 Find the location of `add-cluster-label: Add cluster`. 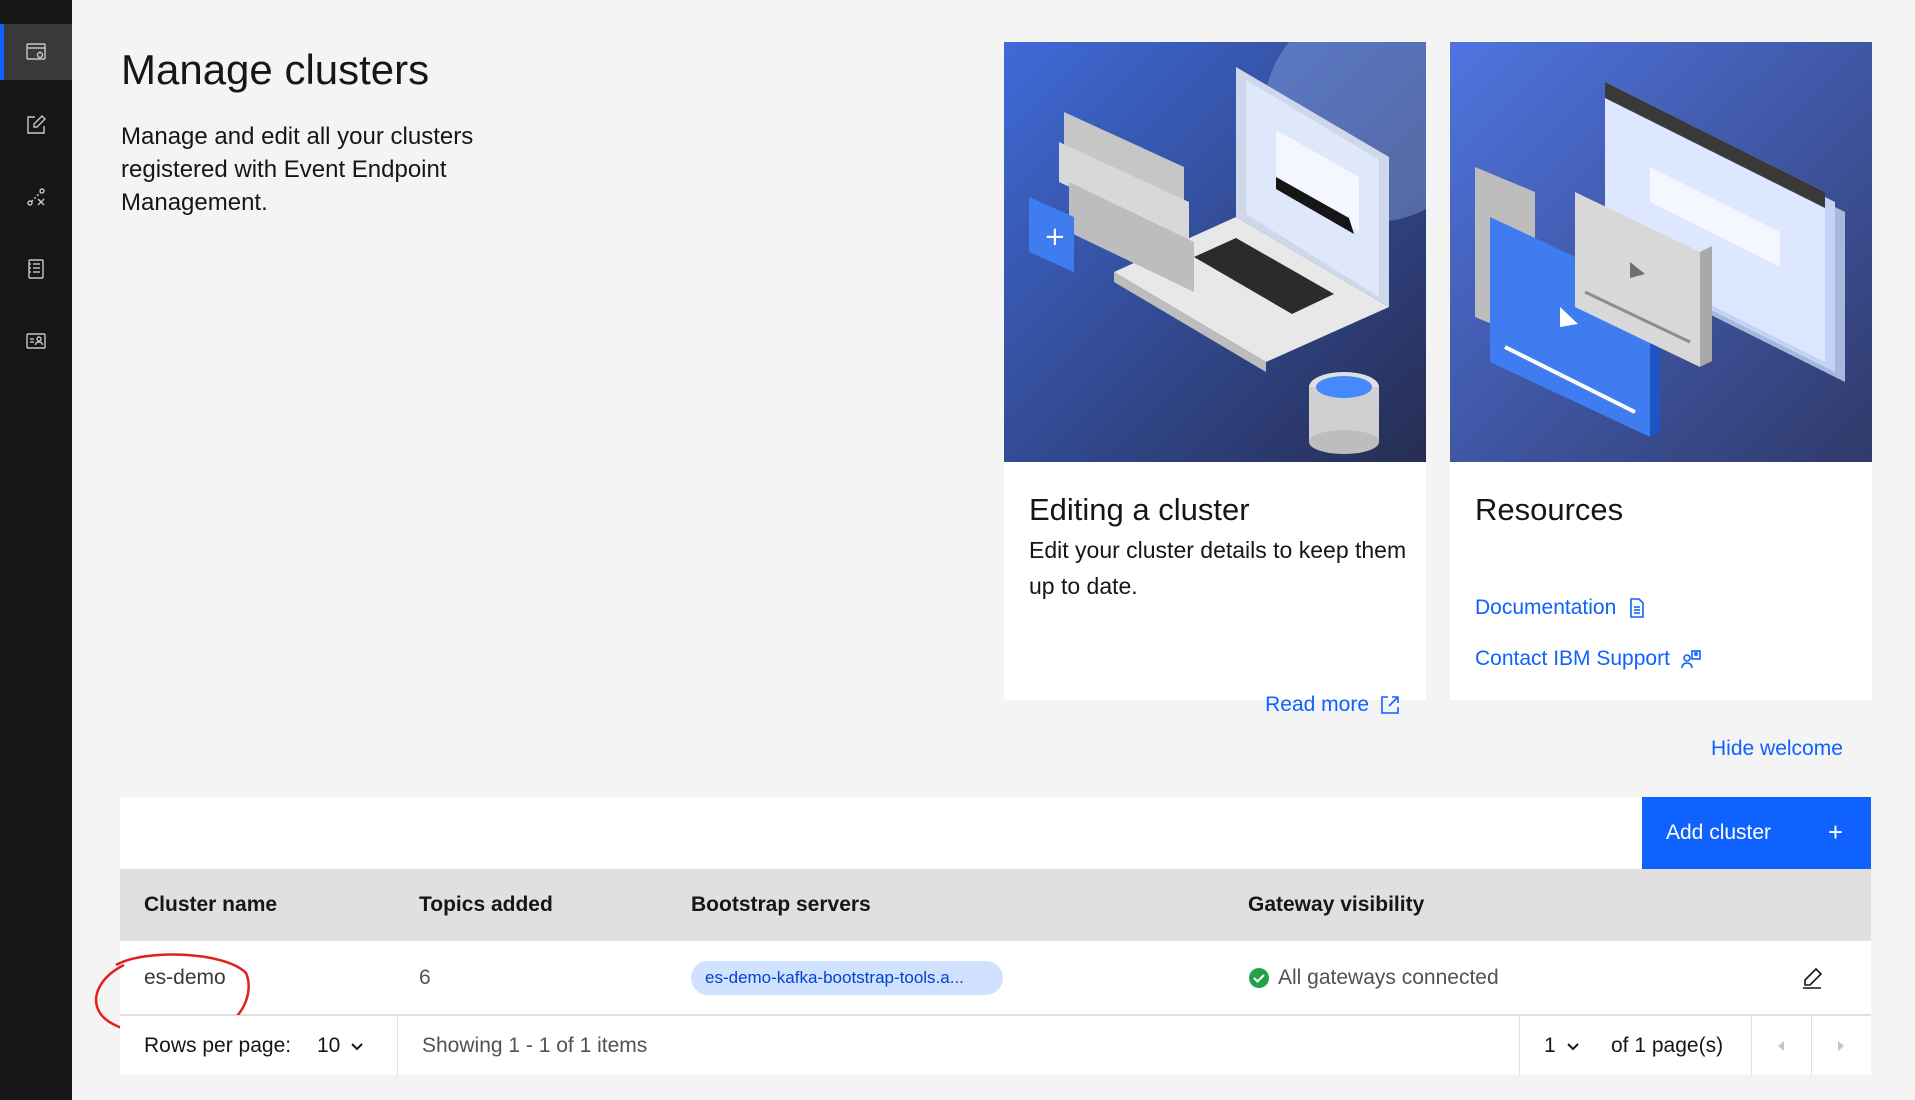

add-cluster-label: Add cluster is located at coordinates (1719, 832).